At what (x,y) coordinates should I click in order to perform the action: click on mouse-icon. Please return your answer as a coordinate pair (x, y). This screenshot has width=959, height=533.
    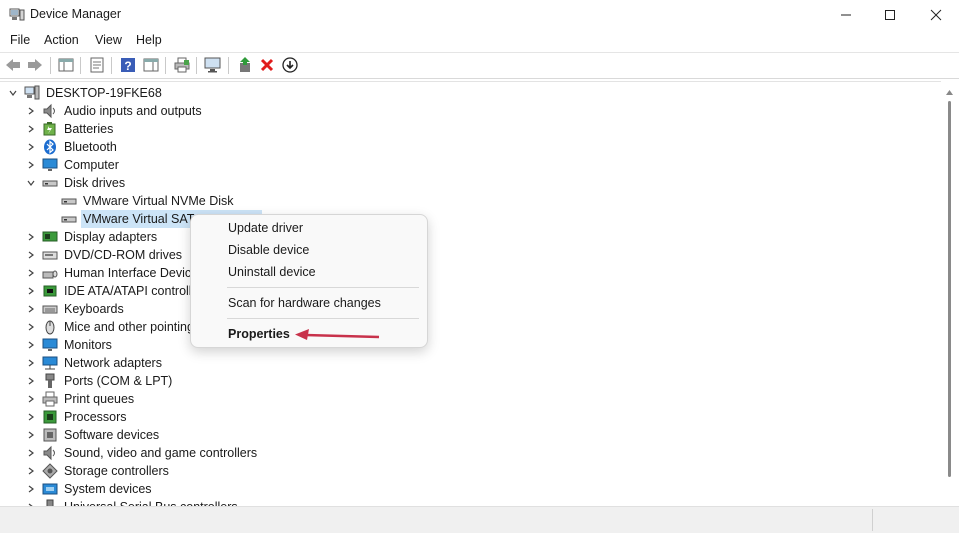
    Looking at the image, I should click on (50, 327).